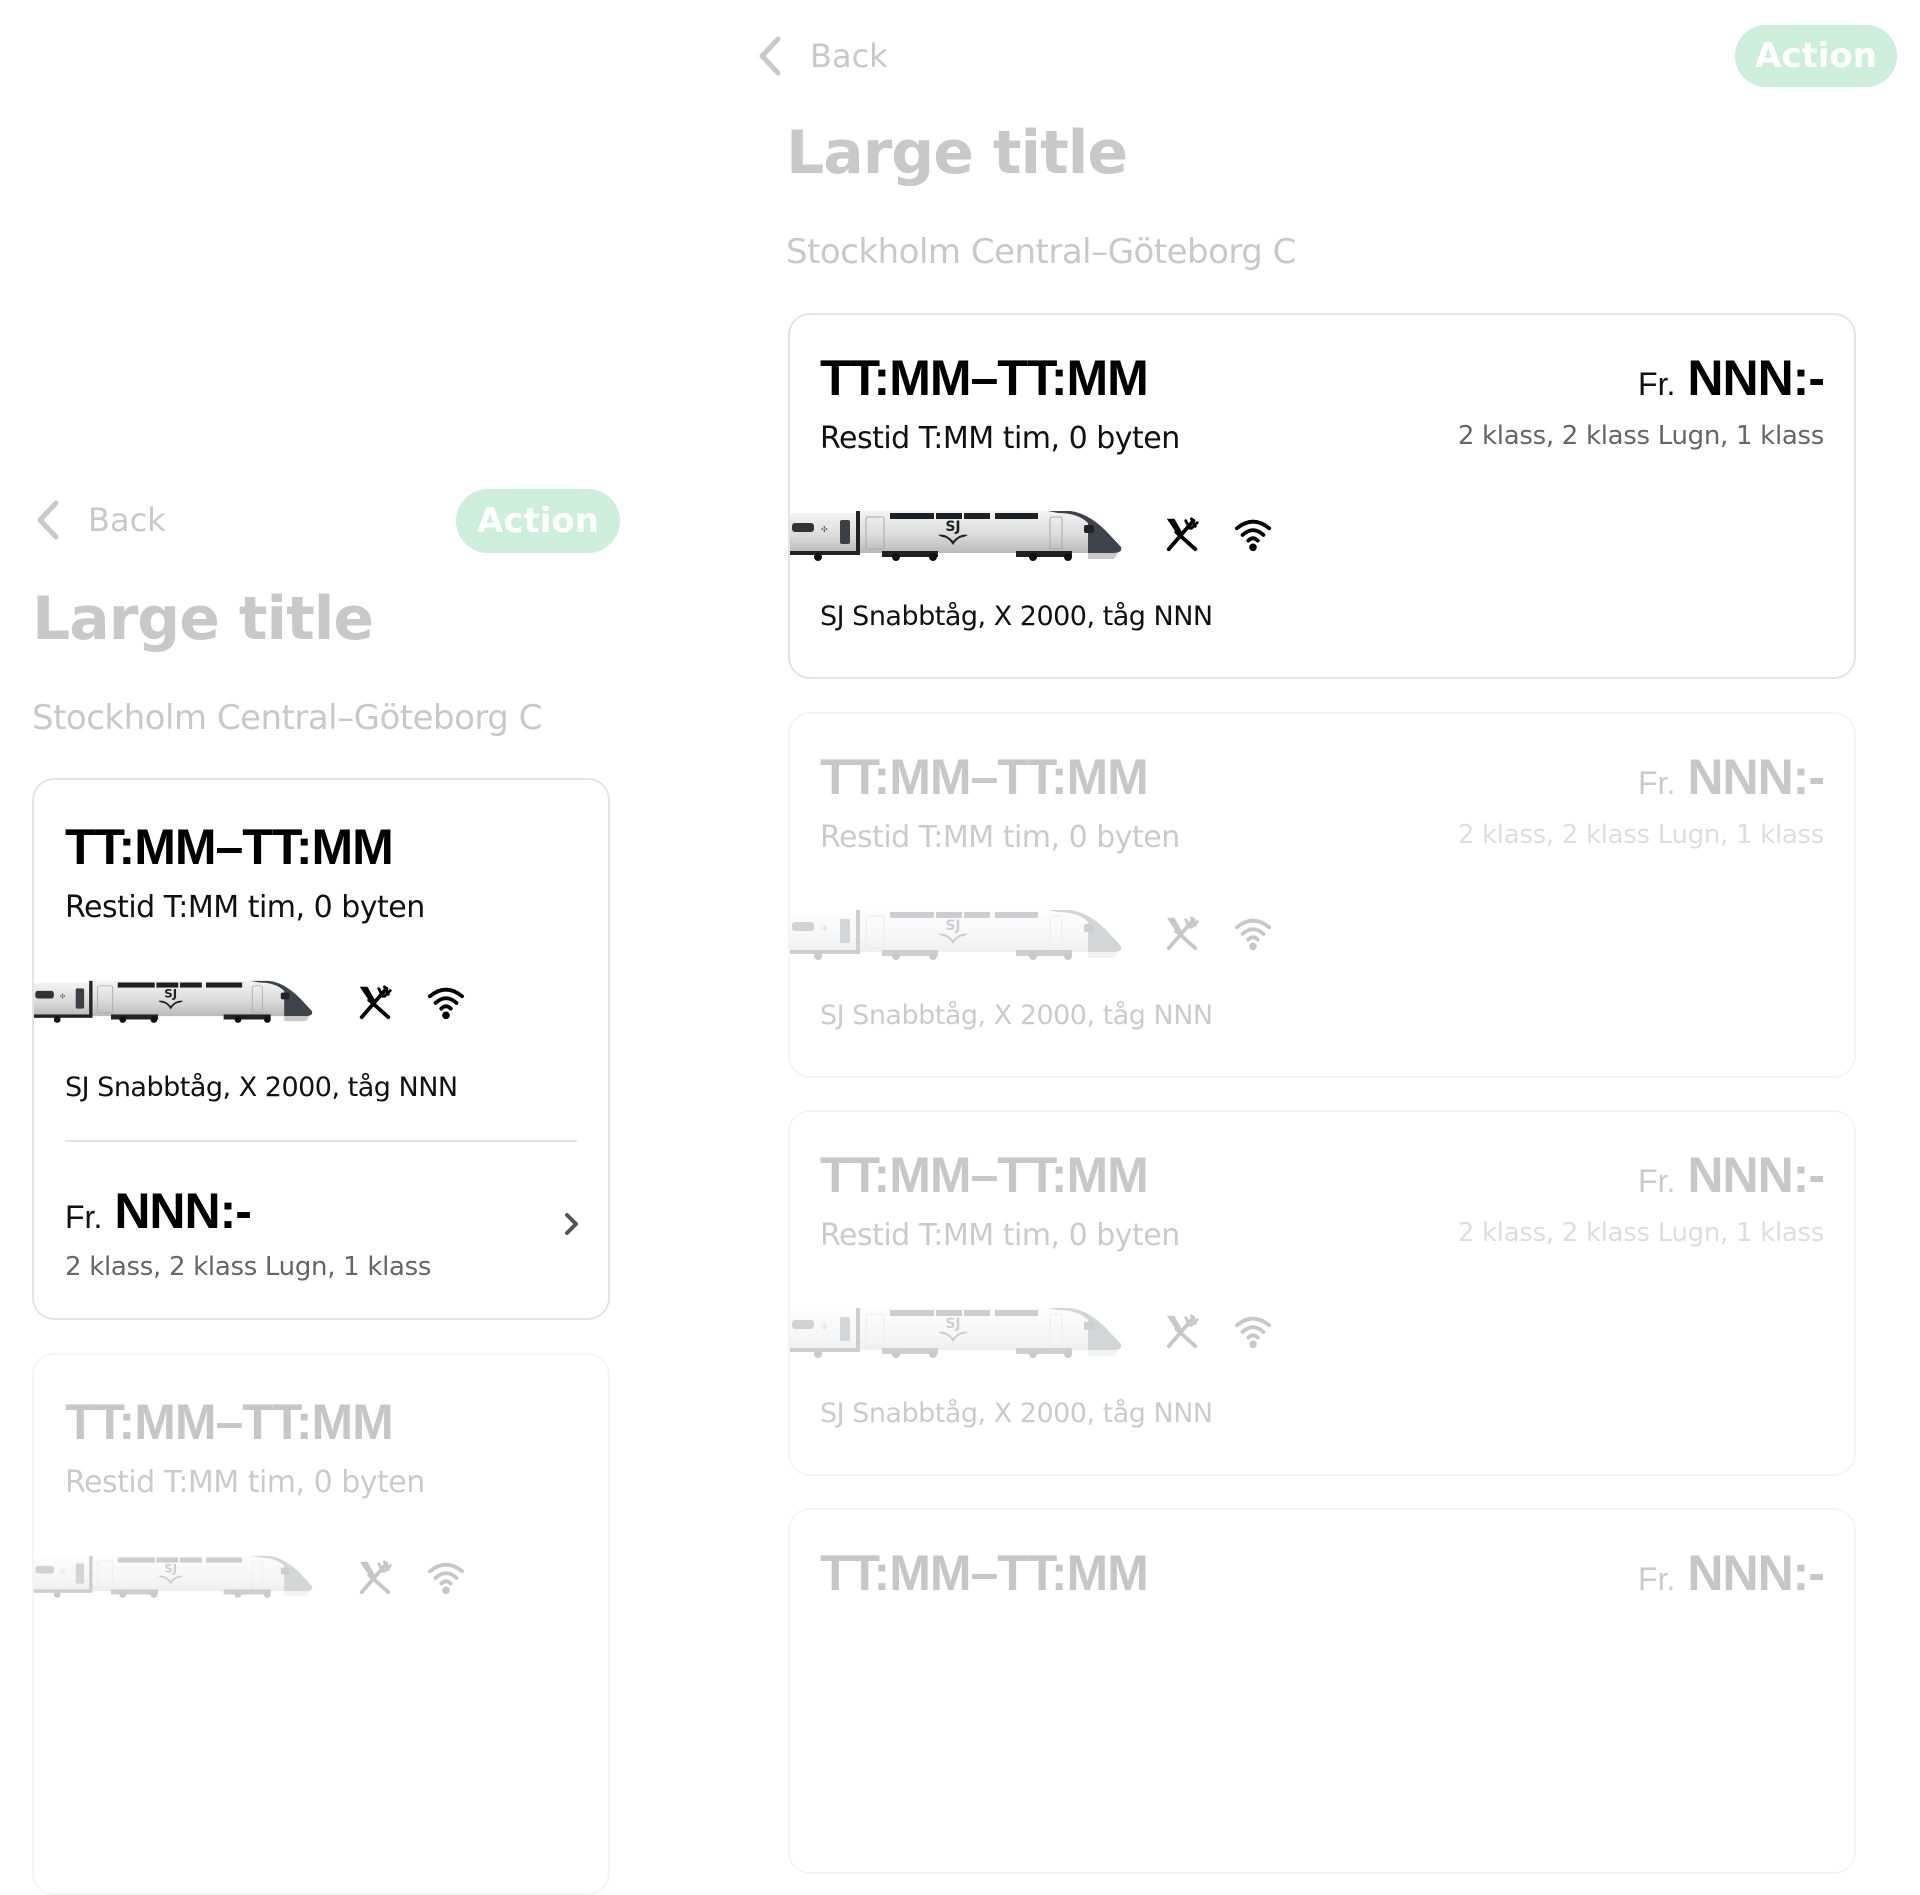 This screenshot has height=1895, width=1920. Describe the element at coordinates (1322, 1691) in the screenshot. I see `departure-card: TT:MM–TT:MM Fr. NNN:-` at that location.